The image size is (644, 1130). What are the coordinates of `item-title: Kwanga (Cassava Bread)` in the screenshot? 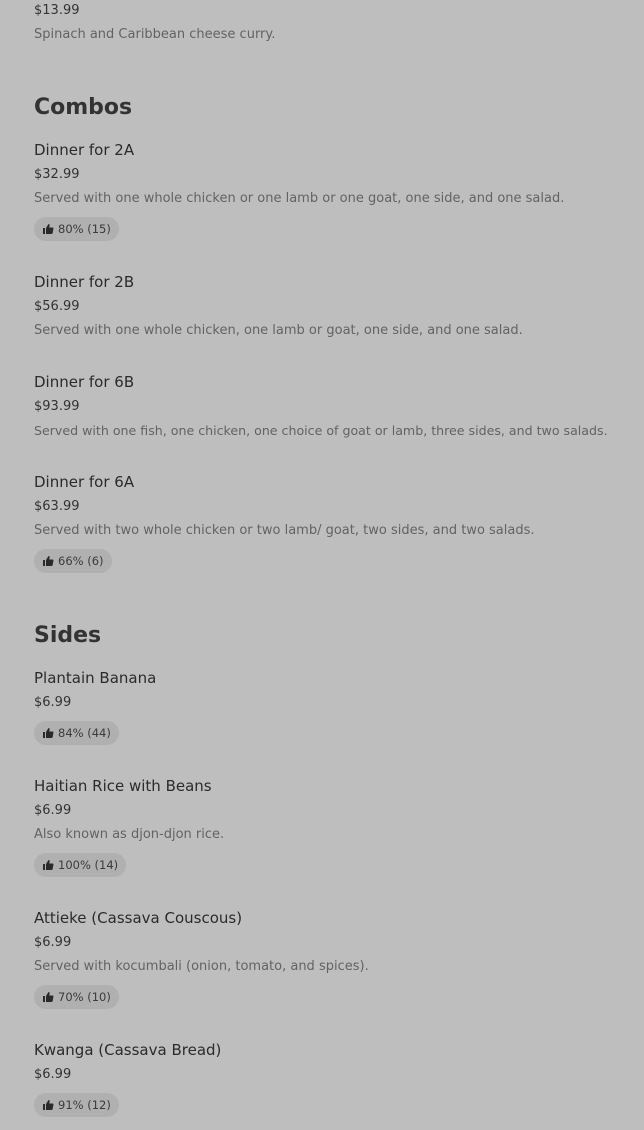 It's located at (127, 1050).